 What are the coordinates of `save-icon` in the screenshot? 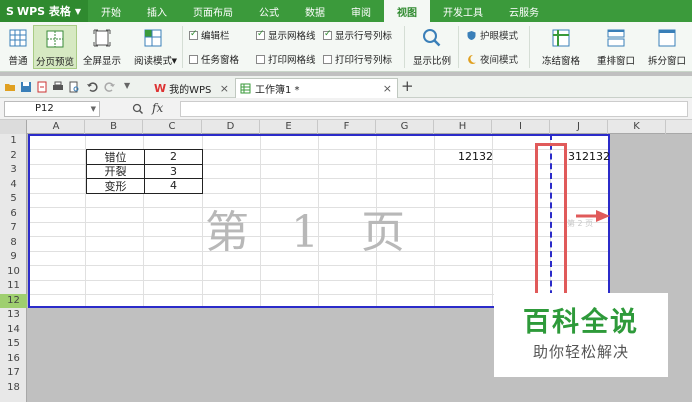 It's located at (26, 87).